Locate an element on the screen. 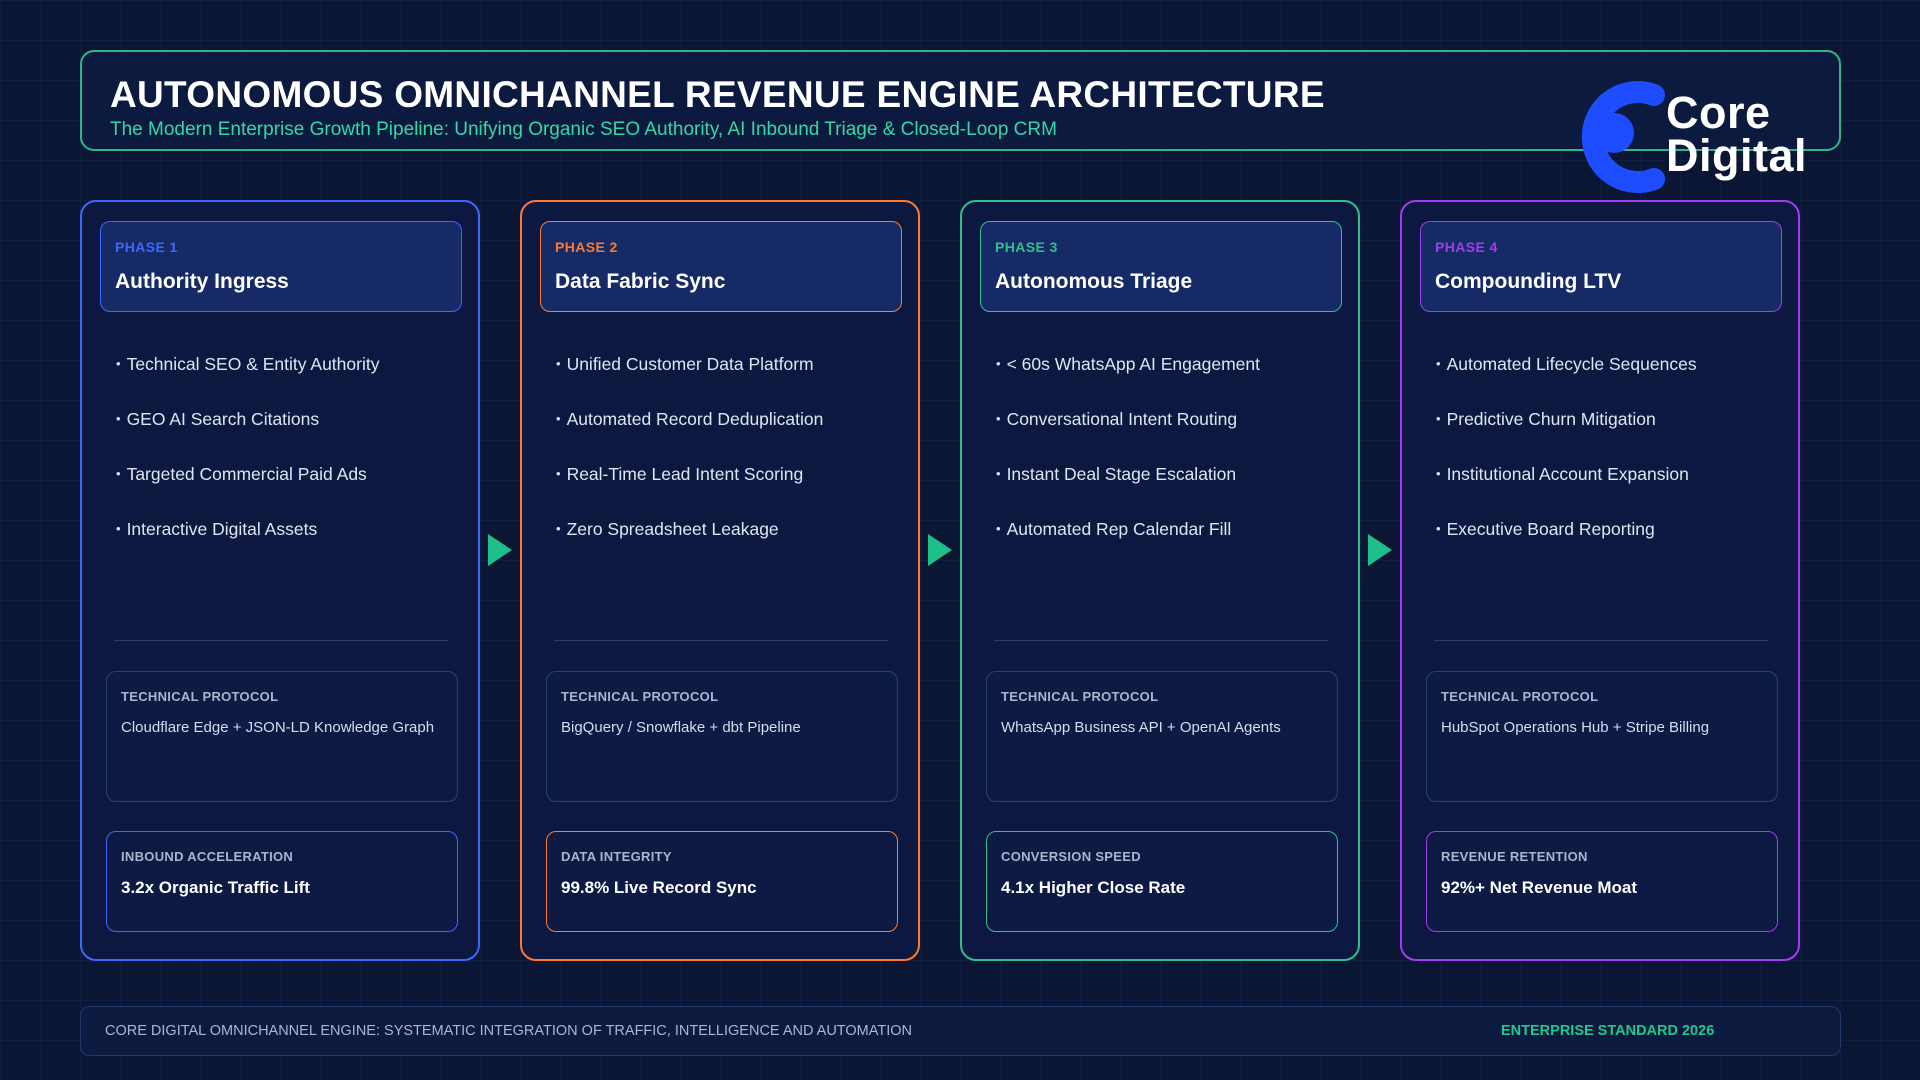 This screenshot has height=1080, width=1920. list-item: Predictive Churn Mitigation is located at coordinates (1566, 436).